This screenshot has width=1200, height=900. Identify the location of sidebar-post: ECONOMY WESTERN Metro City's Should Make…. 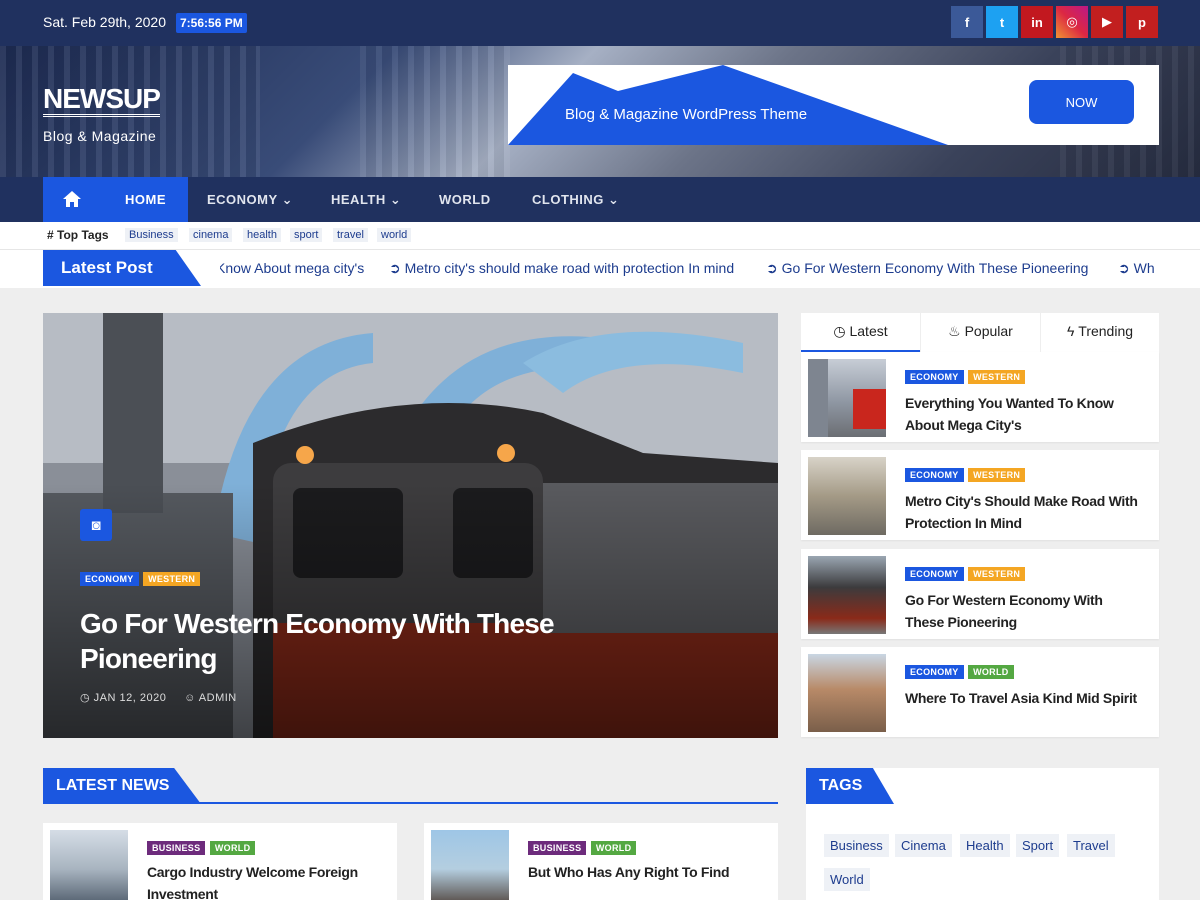
(980, 495).